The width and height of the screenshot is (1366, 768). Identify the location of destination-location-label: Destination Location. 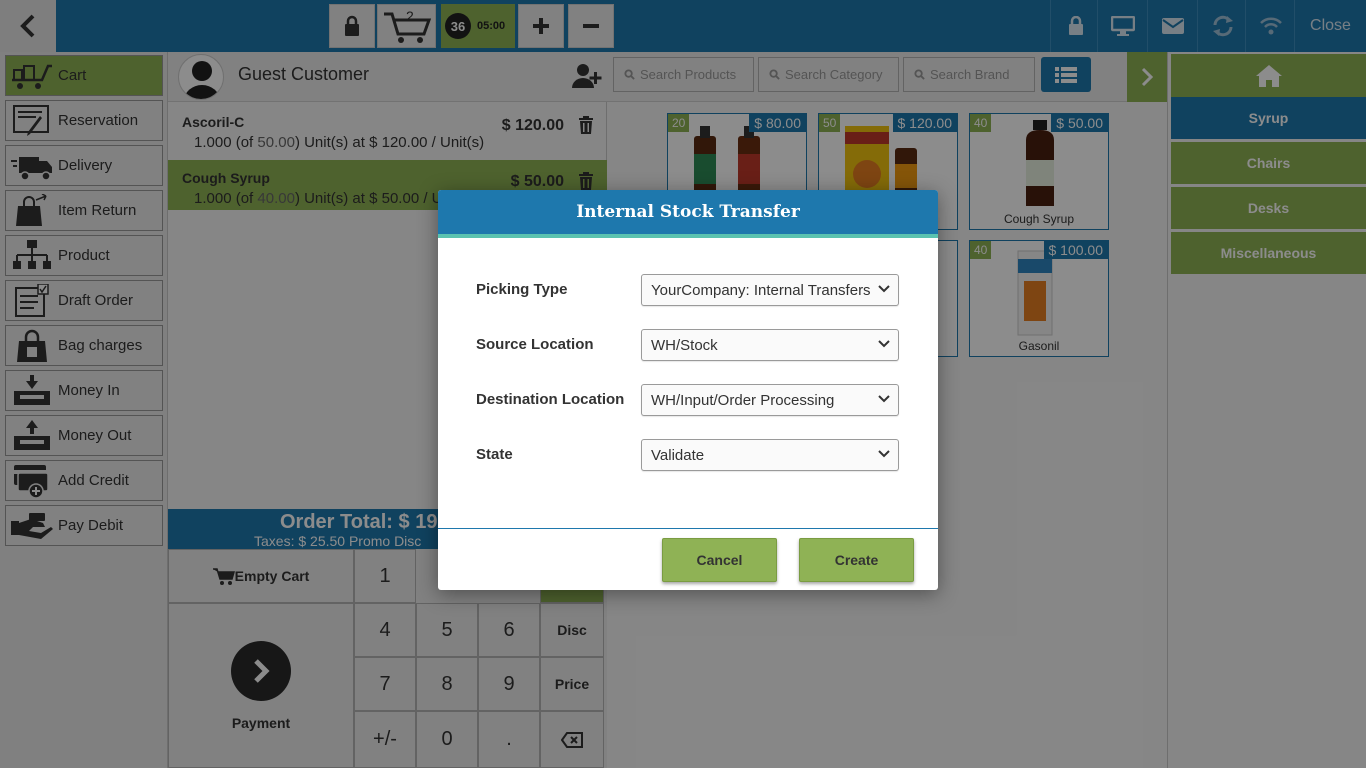
(550, 399).